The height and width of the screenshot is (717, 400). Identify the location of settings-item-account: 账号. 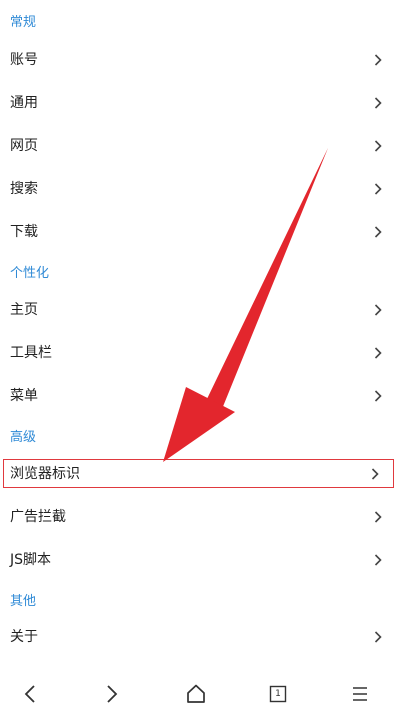
(200, 60).